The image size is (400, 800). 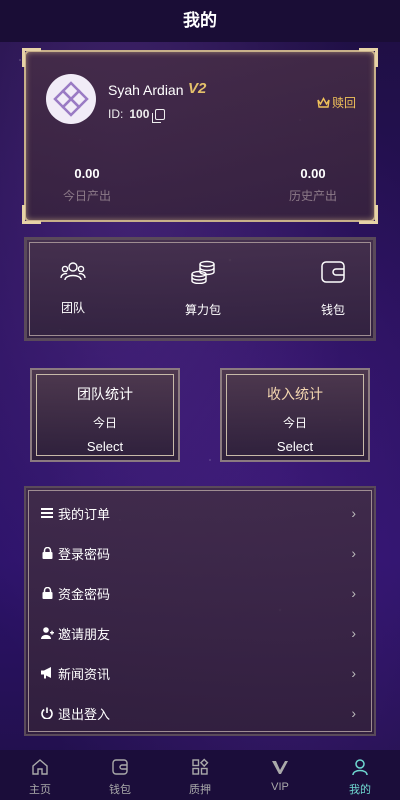 What do you see at coordinates (47, 713) in the screenshot?
I see `power-icon` at bounding box center [47, 713].